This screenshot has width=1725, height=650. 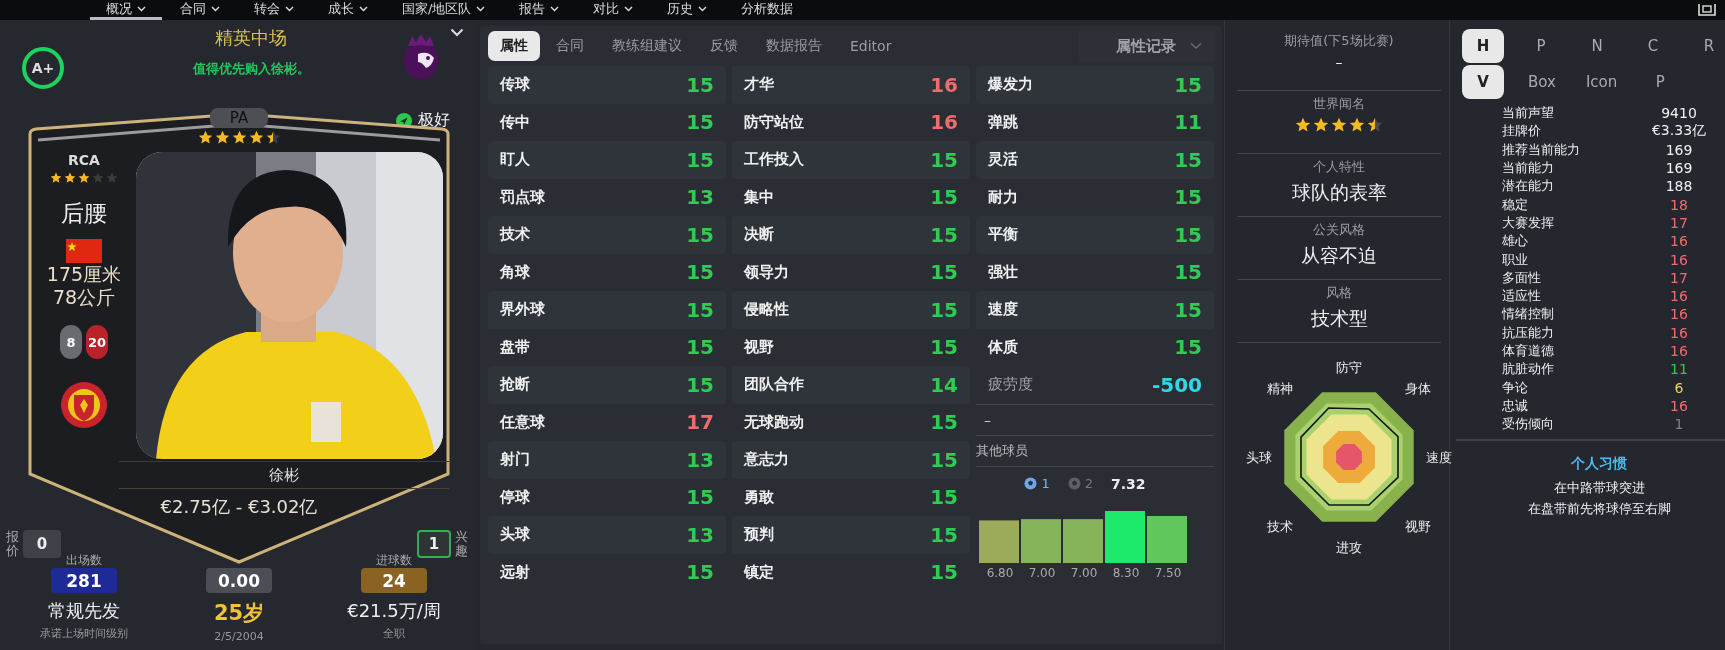 What do you see at coordinates (1483, 46) in the screenshot?
I see `view-toggle: H` at bounding box center [1483, 46].